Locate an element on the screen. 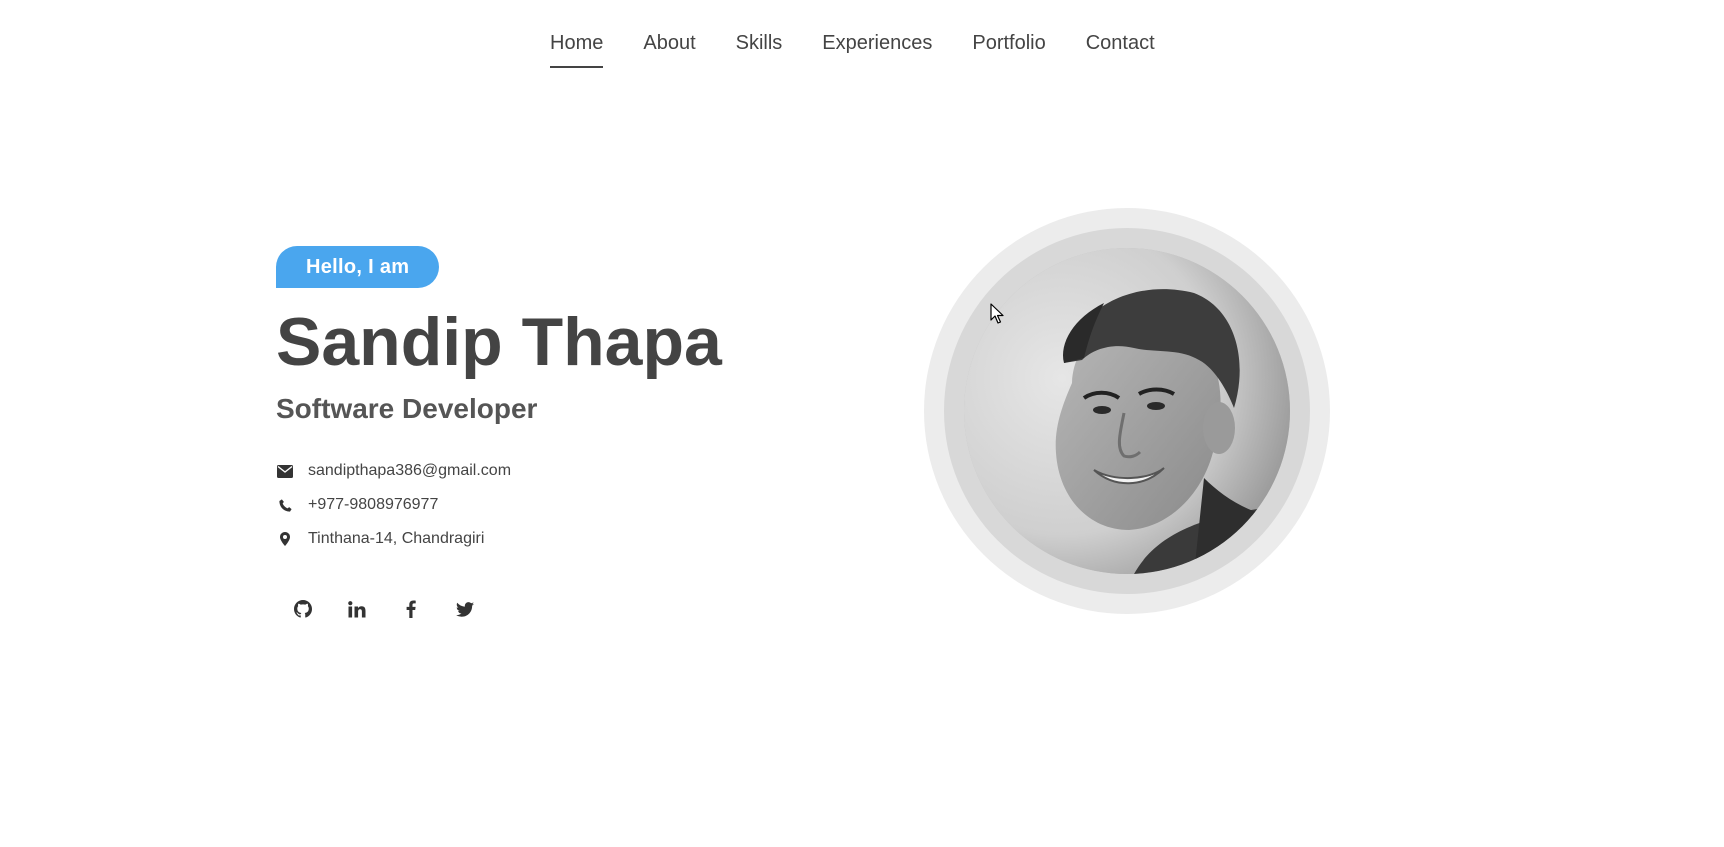 This screenshot has height=847, width=1724. social-links is located at coordinates (499, 609).